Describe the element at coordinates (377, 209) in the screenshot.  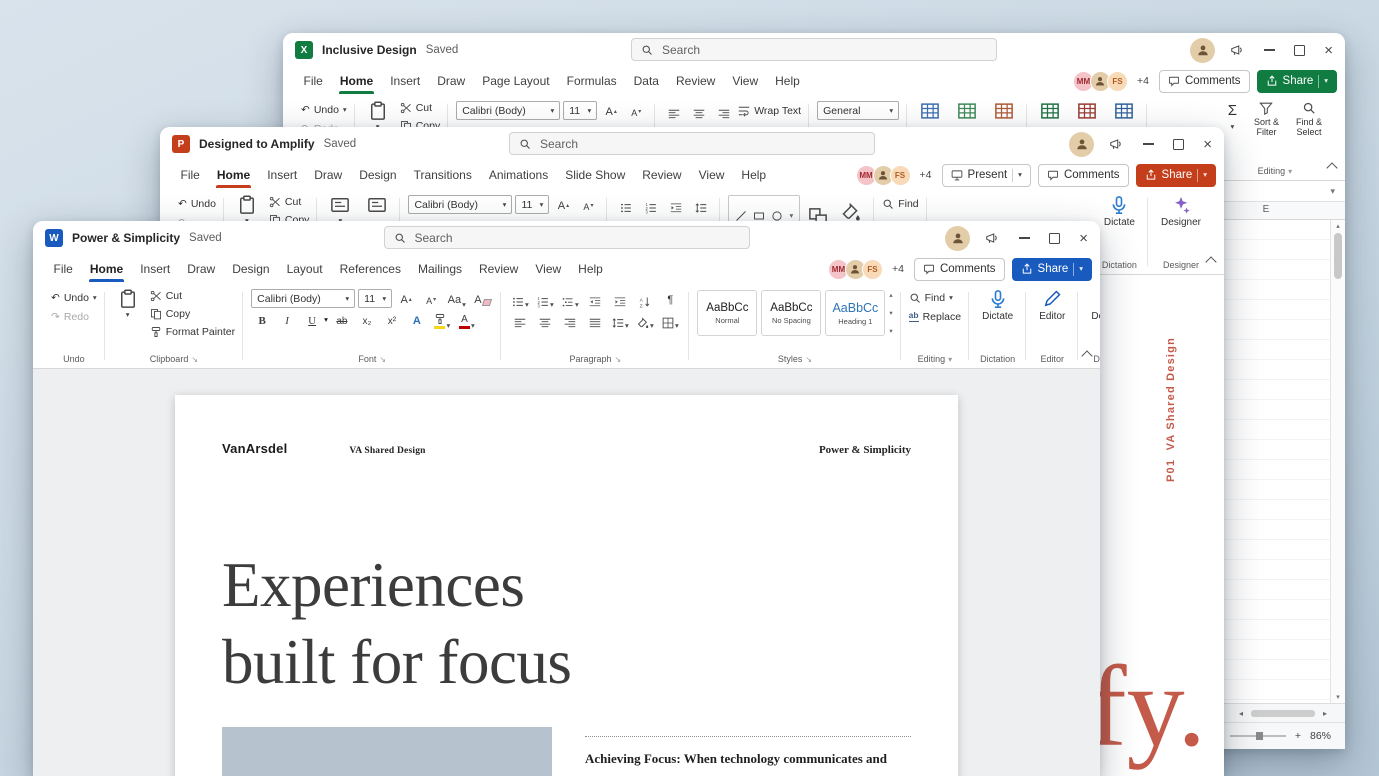
I see `slide-layout-button` at that location.